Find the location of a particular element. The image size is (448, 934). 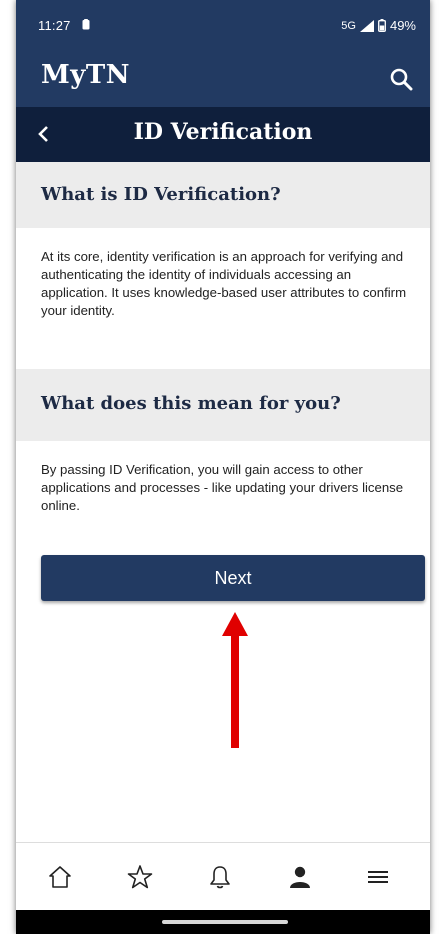

nav-menu-button is located at coordinates (378, 877).